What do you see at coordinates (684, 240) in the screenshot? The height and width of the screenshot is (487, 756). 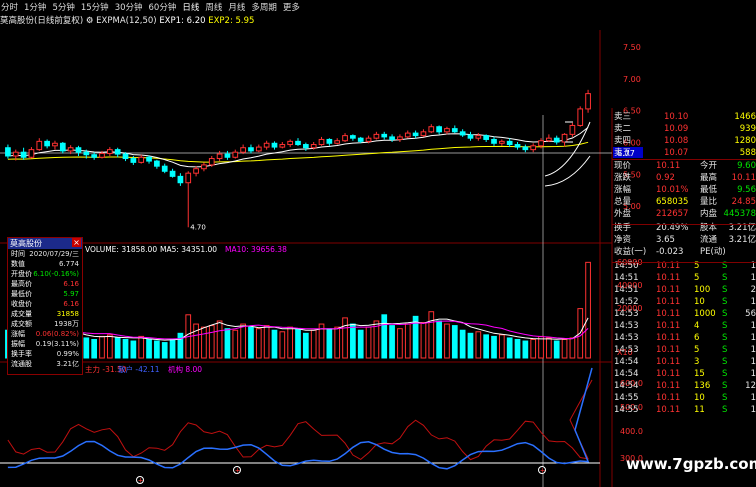 I see `quote-row: 净资 3.65 流通 3.21亿` at bounding box center [684, 240].